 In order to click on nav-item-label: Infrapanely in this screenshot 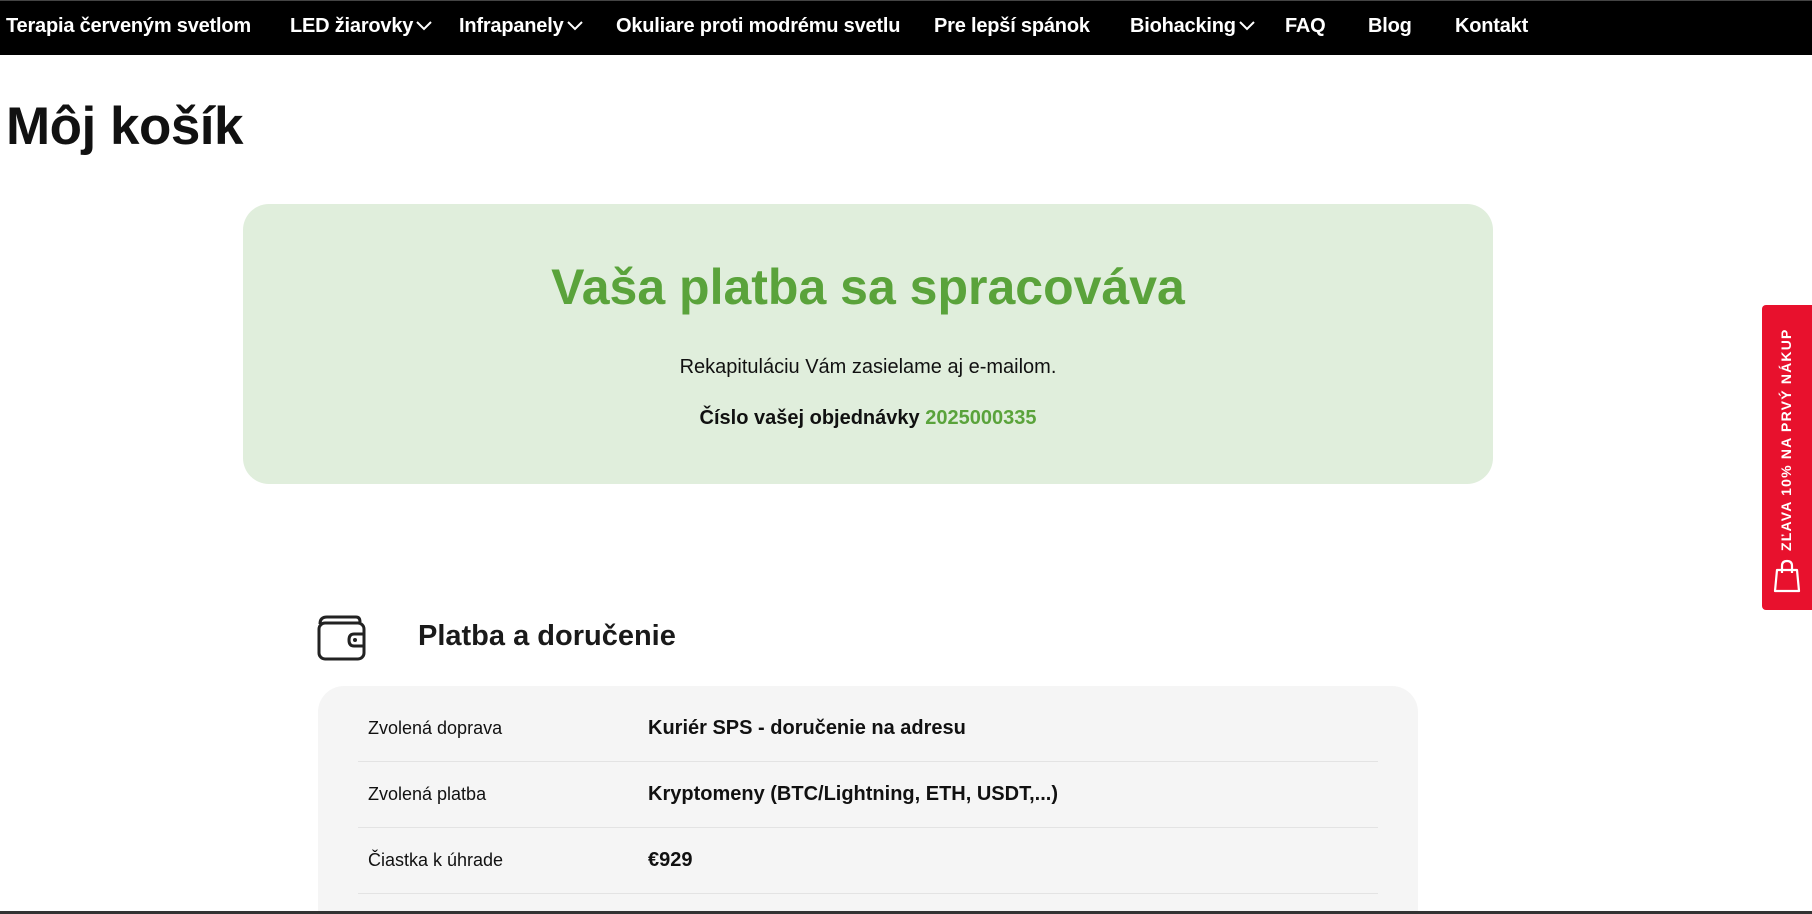, I will do `click(511, 25)`.